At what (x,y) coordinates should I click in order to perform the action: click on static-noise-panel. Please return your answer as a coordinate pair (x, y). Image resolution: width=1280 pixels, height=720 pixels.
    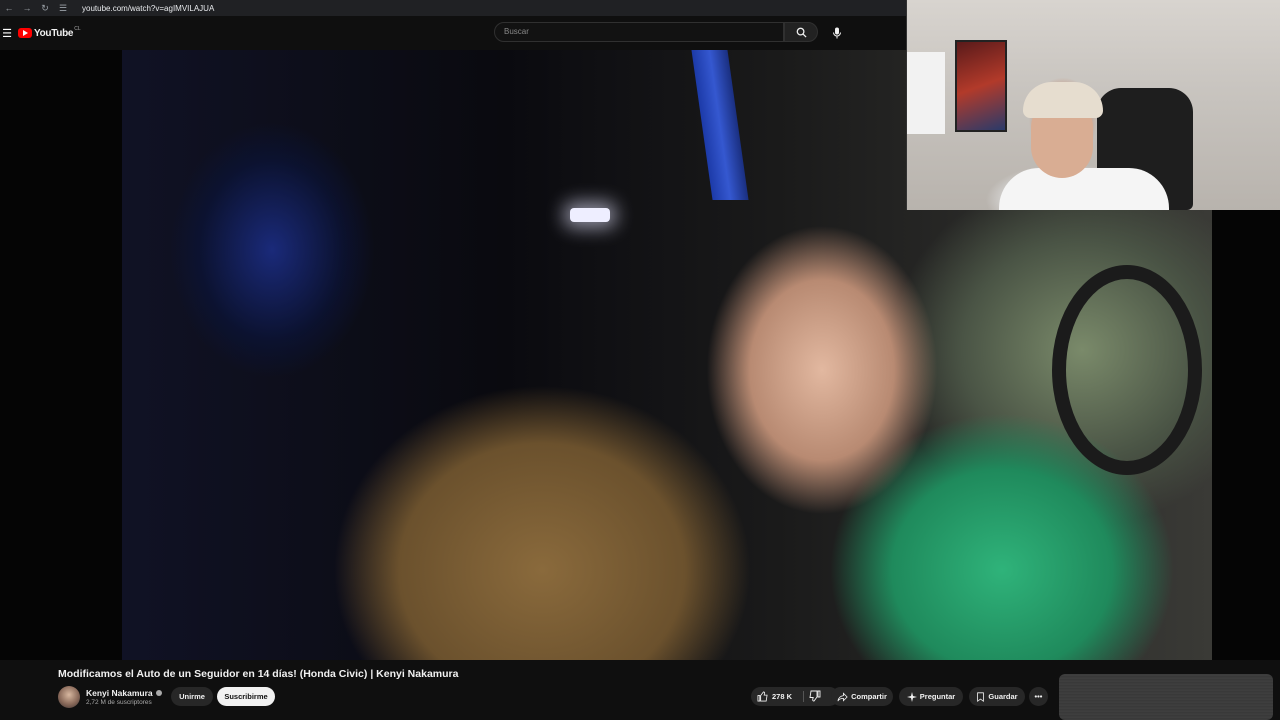
    Looking at the image, I should click on (1166, 697).